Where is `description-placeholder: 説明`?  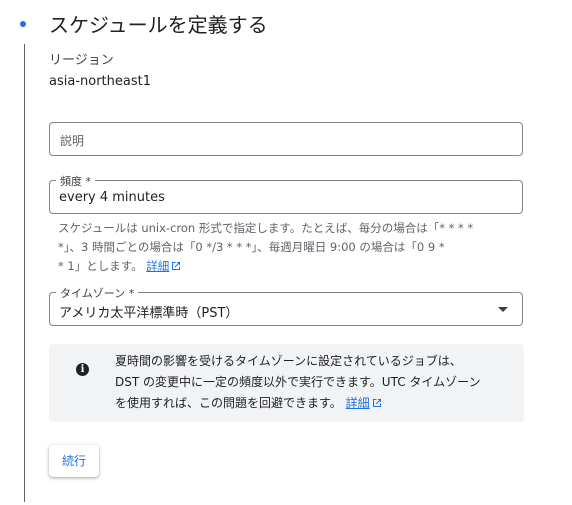
description-placeholder: 説明 is located at coordinates (72, 141).